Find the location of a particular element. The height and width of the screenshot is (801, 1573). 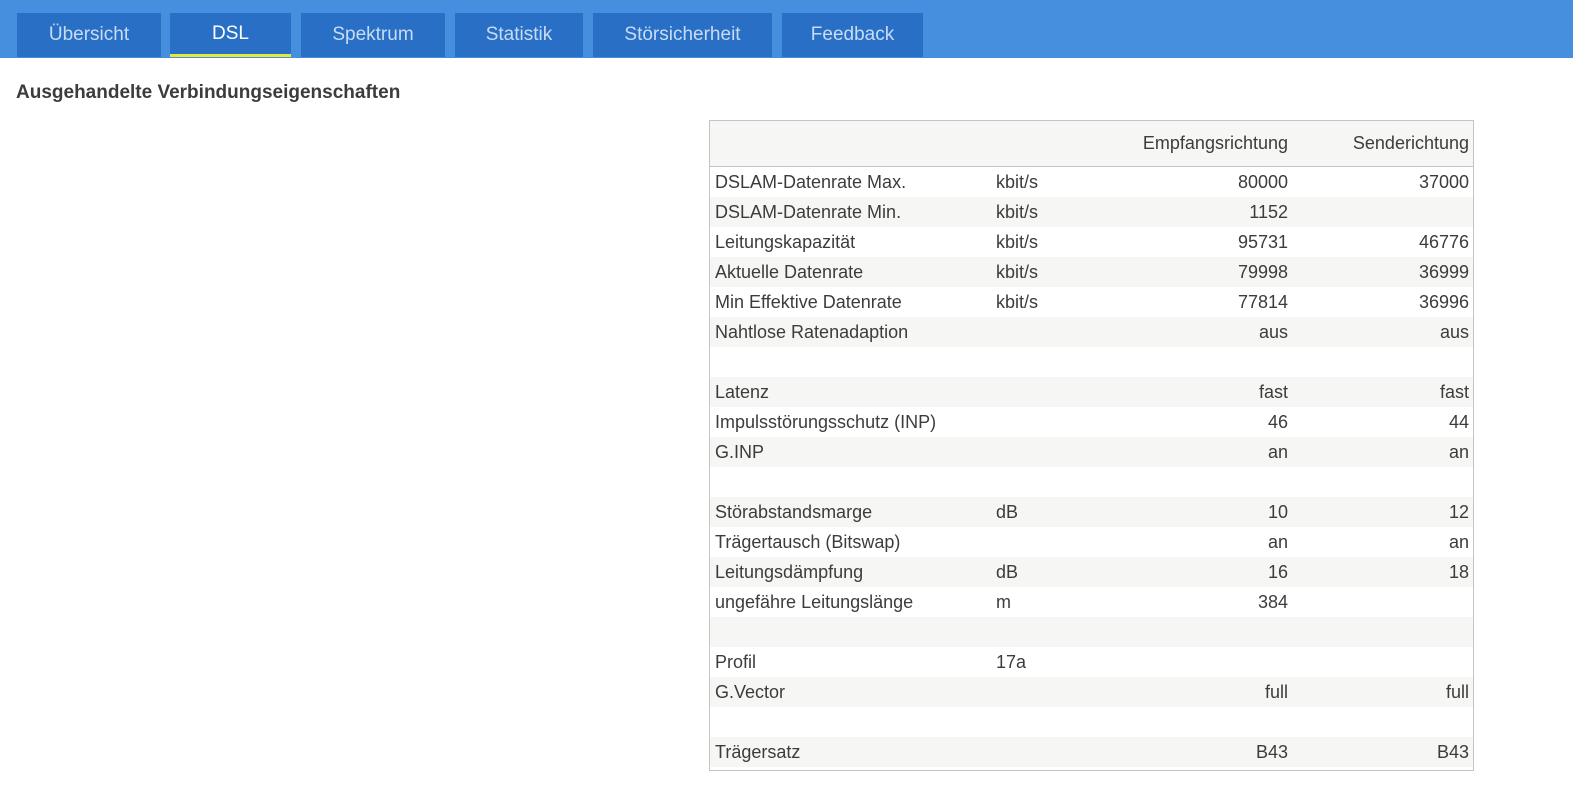

tab-stoersicherheit: Störsicherheit is located at coordinates (682, 35).